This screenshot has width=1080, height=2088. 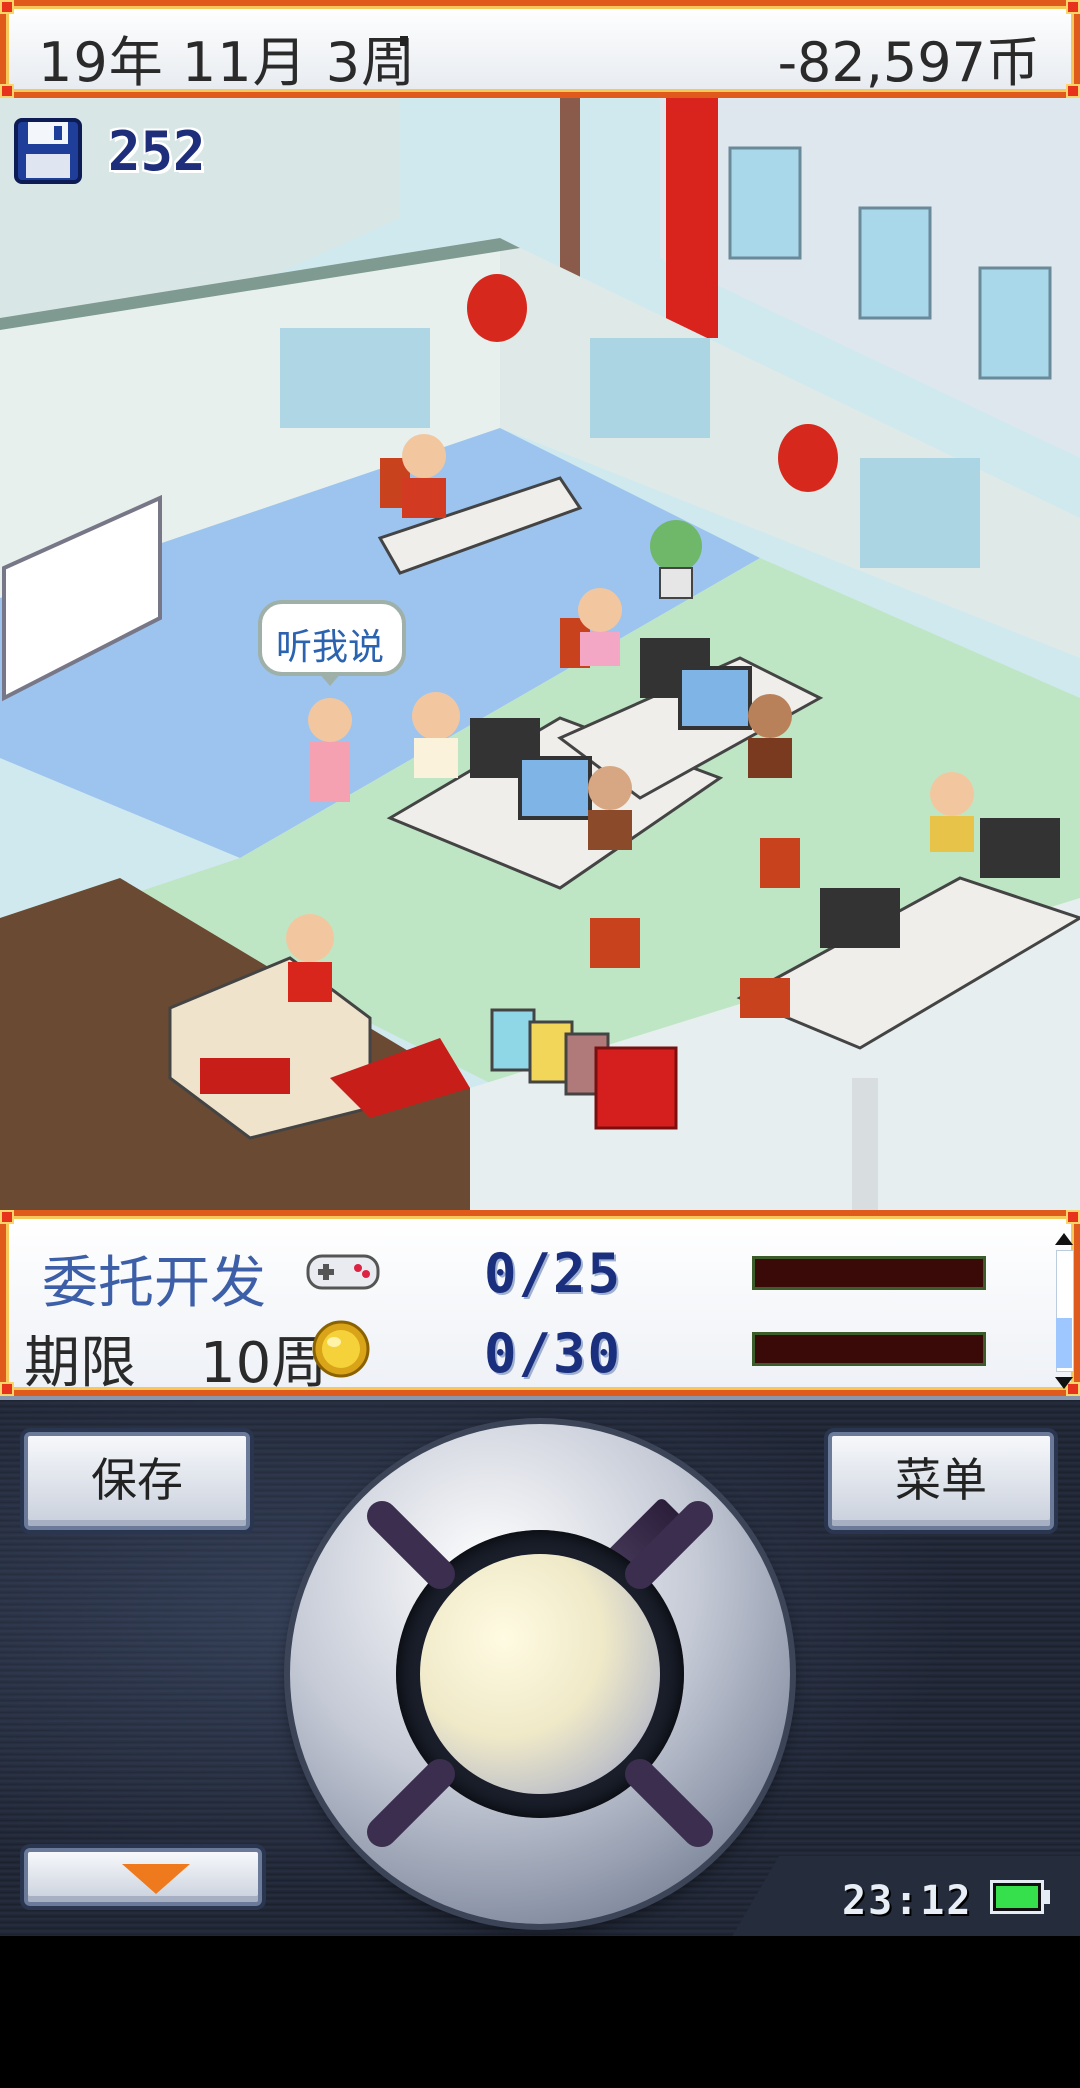 What do you see at coordinates (157, 151) in the screenshot?
I see `save-count: 252` at bounding box center [157, 151].